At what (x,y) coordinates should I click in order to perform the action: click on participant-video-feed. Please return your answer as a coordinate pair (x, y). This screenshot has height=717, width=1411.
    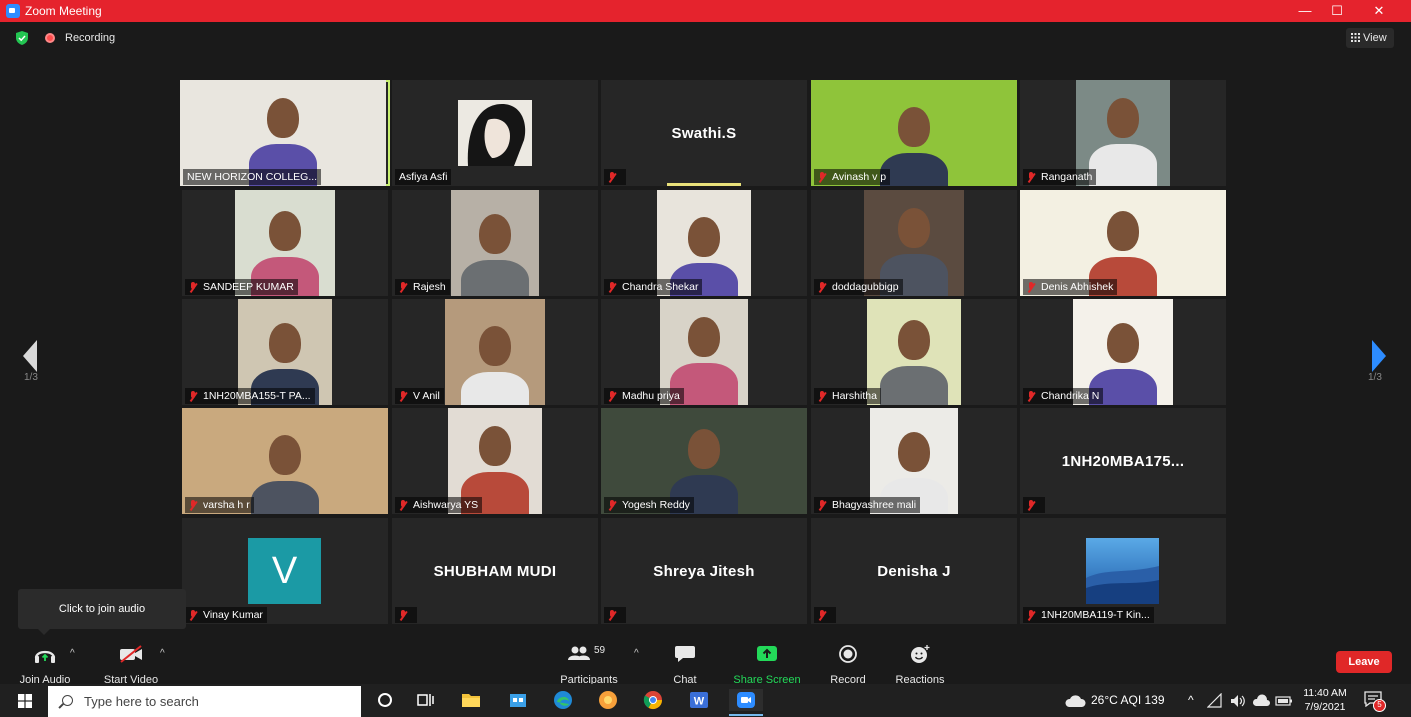
    Looking at the image, I should click on (495, 243).